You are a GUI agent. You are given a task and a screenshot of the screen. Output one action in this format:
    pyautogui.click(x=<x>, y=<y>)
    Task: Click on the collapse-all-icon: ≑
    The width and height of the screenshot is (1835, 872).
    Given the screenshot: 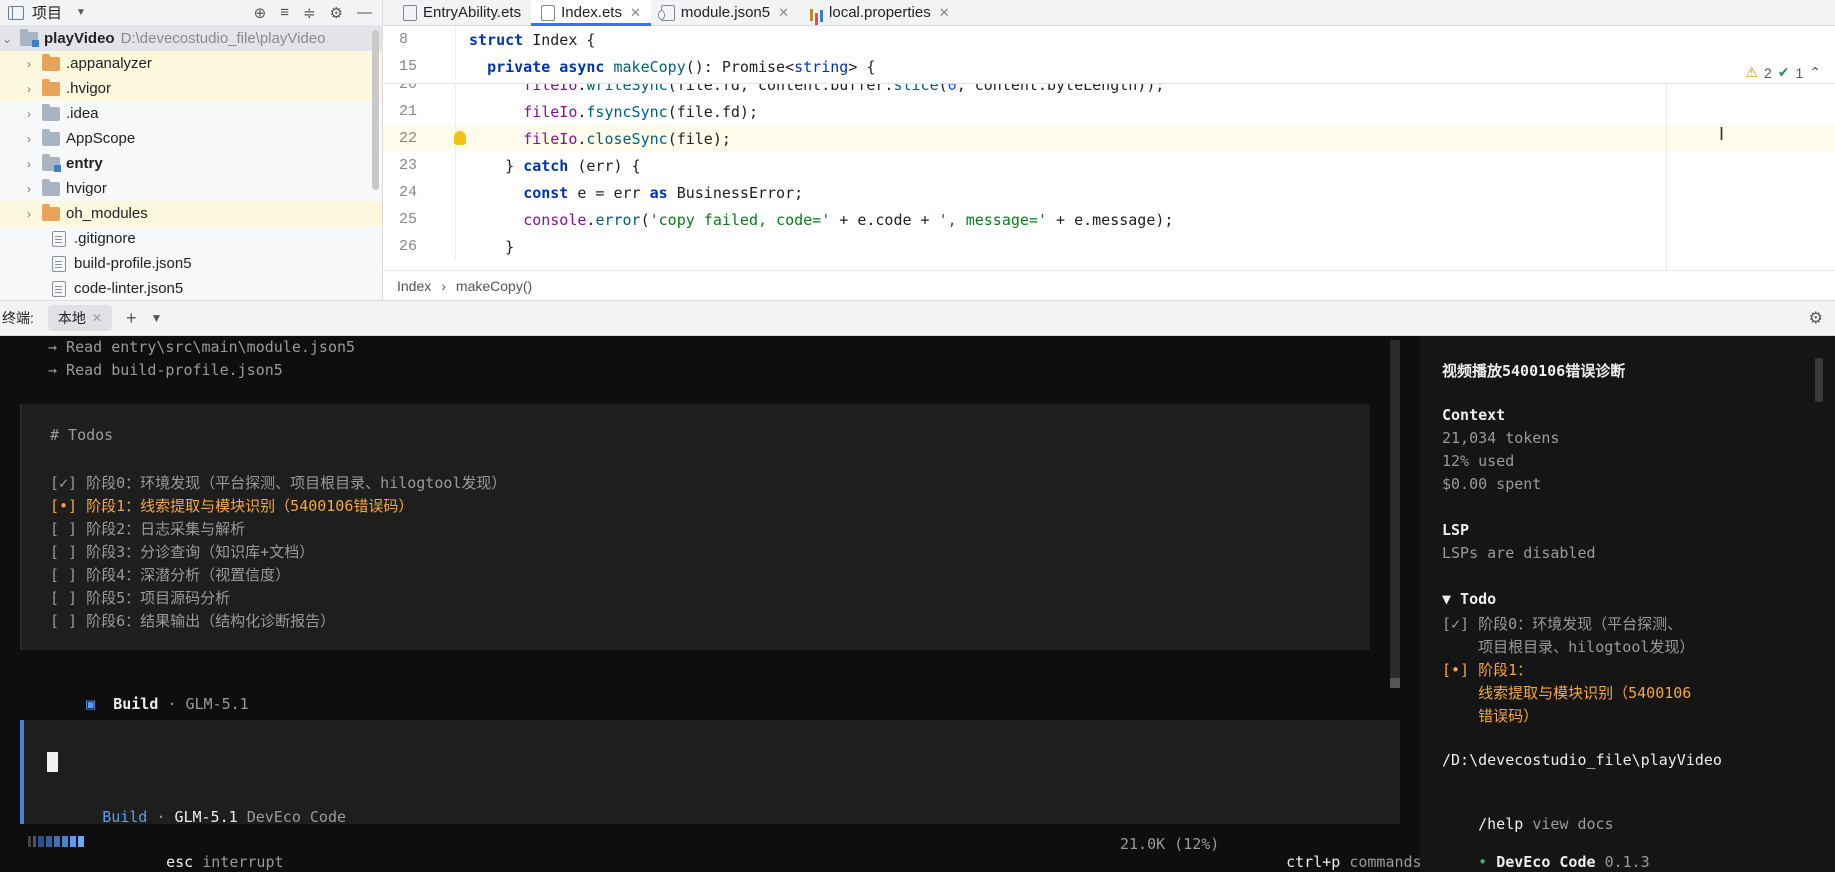 What is the action you would take?
    pyautogui.click(x=309, y=13)
    